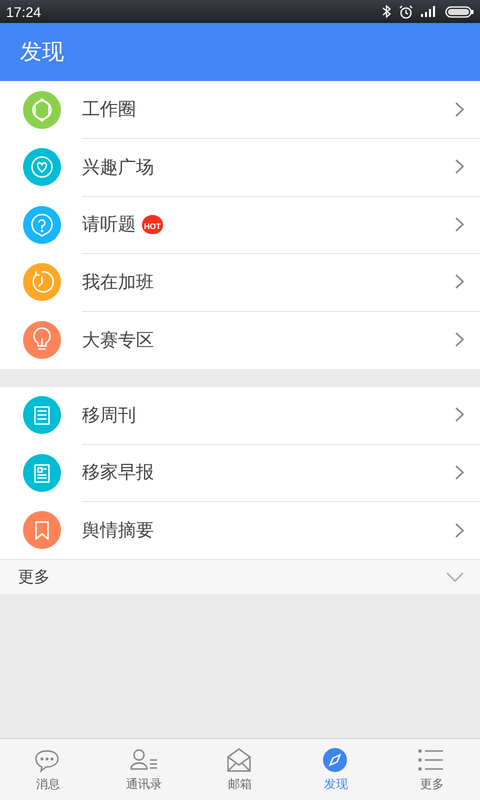 This screenshot has width=480, height=800. What do you see at coordinates (34, 577) in the screenshot?
I see `more-label: 更多` at bounding box center [34, 577].